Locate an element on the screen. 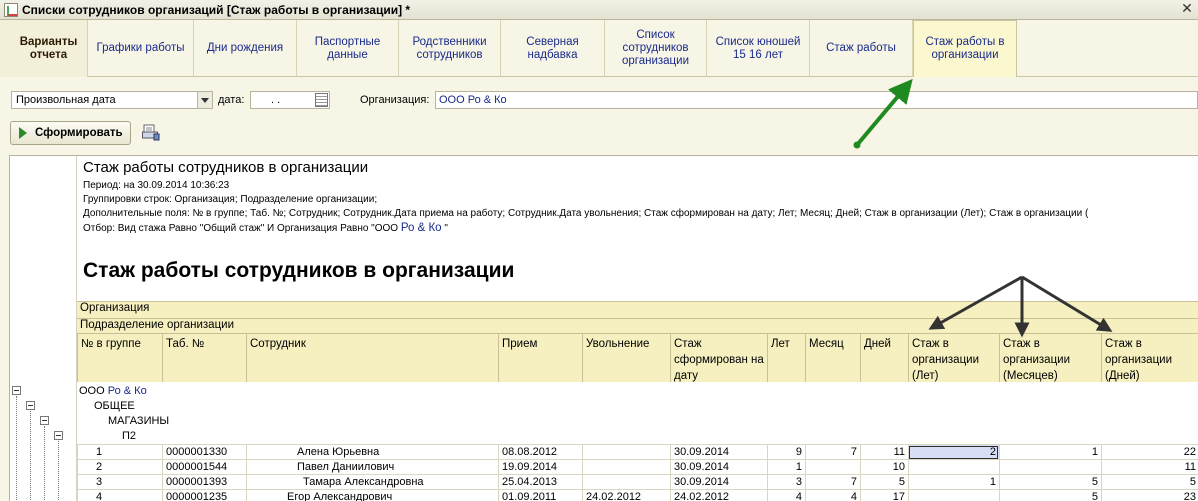  cell-days: 11 is located at coordinates (884, 452).